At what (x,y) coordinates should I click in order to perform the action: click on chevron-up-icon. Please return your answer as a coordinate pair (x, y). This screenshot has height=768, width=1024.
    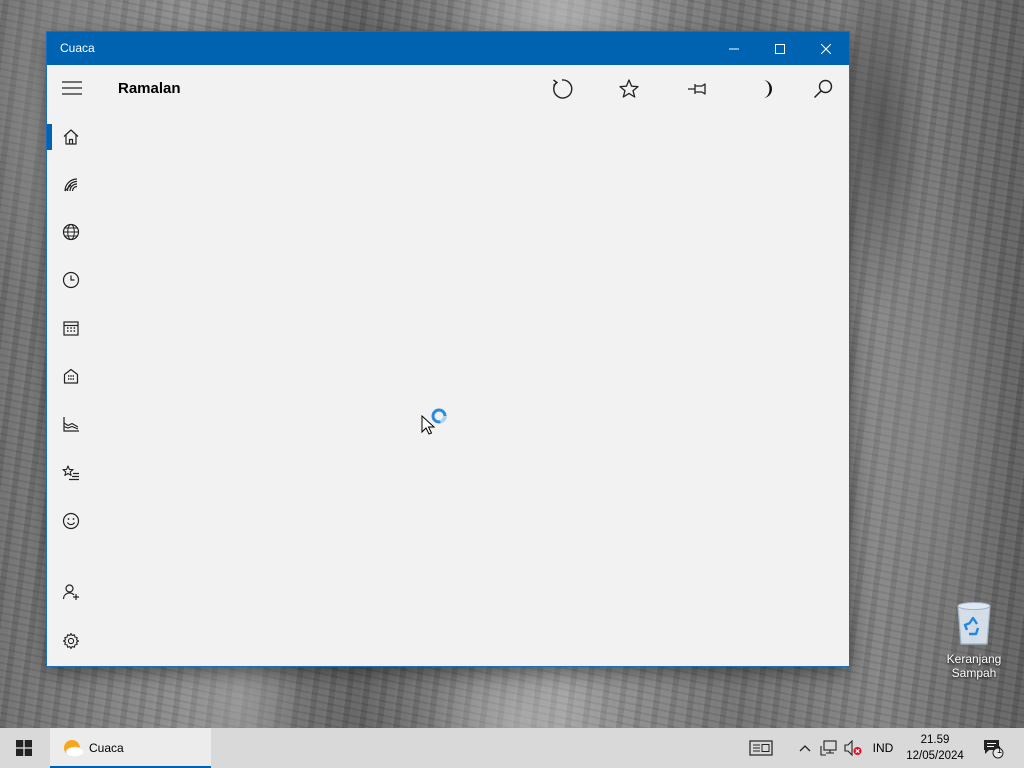
    Looking at the image, I should click on (805, 748).